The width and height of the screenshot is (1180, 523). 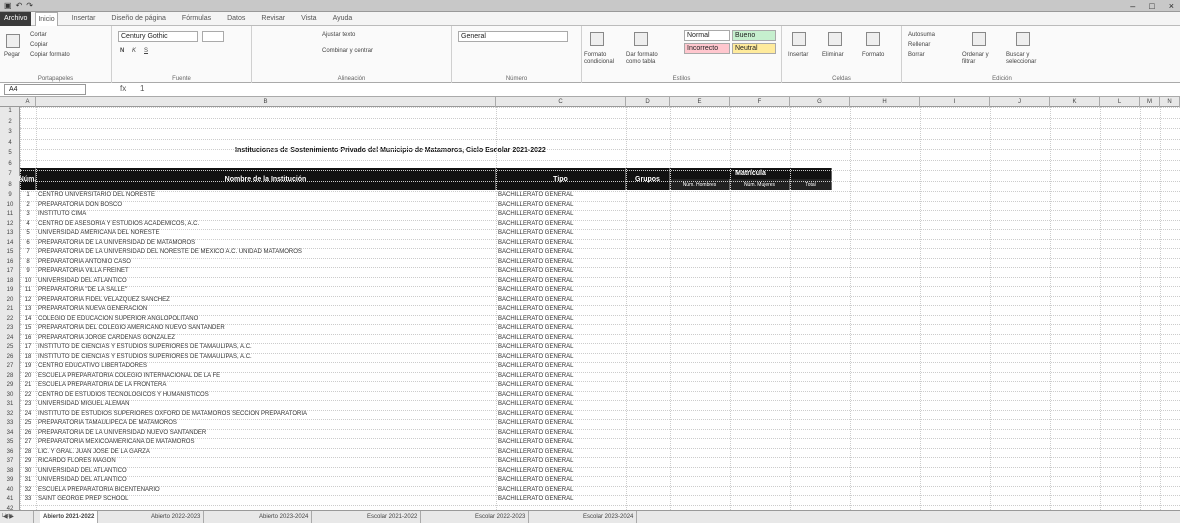 What do you see at coordinates (266, 271) in the screenshot?
I see `cell-nombre: PREPARATORIA VILLA FREINET` at bounding box center [266, 271].